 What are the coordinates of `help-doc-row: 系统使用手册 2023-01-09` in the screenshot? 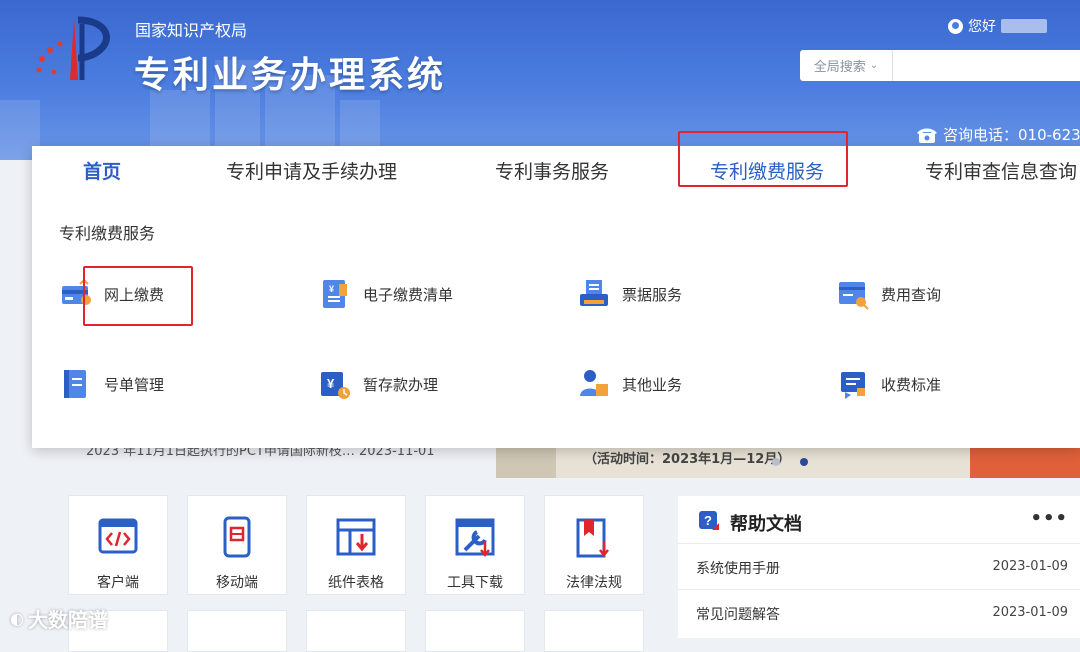 It's located at (879, 566).